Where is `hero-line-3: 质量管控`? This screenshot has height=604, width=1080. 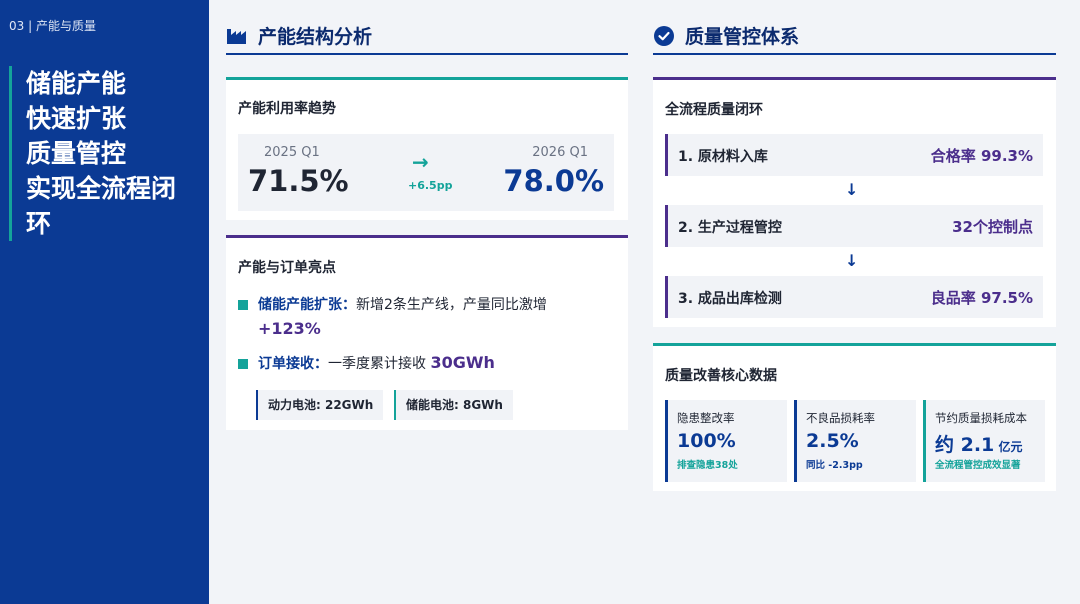
hero-line-3: 质量管控 is located at coordinates (76, 153).